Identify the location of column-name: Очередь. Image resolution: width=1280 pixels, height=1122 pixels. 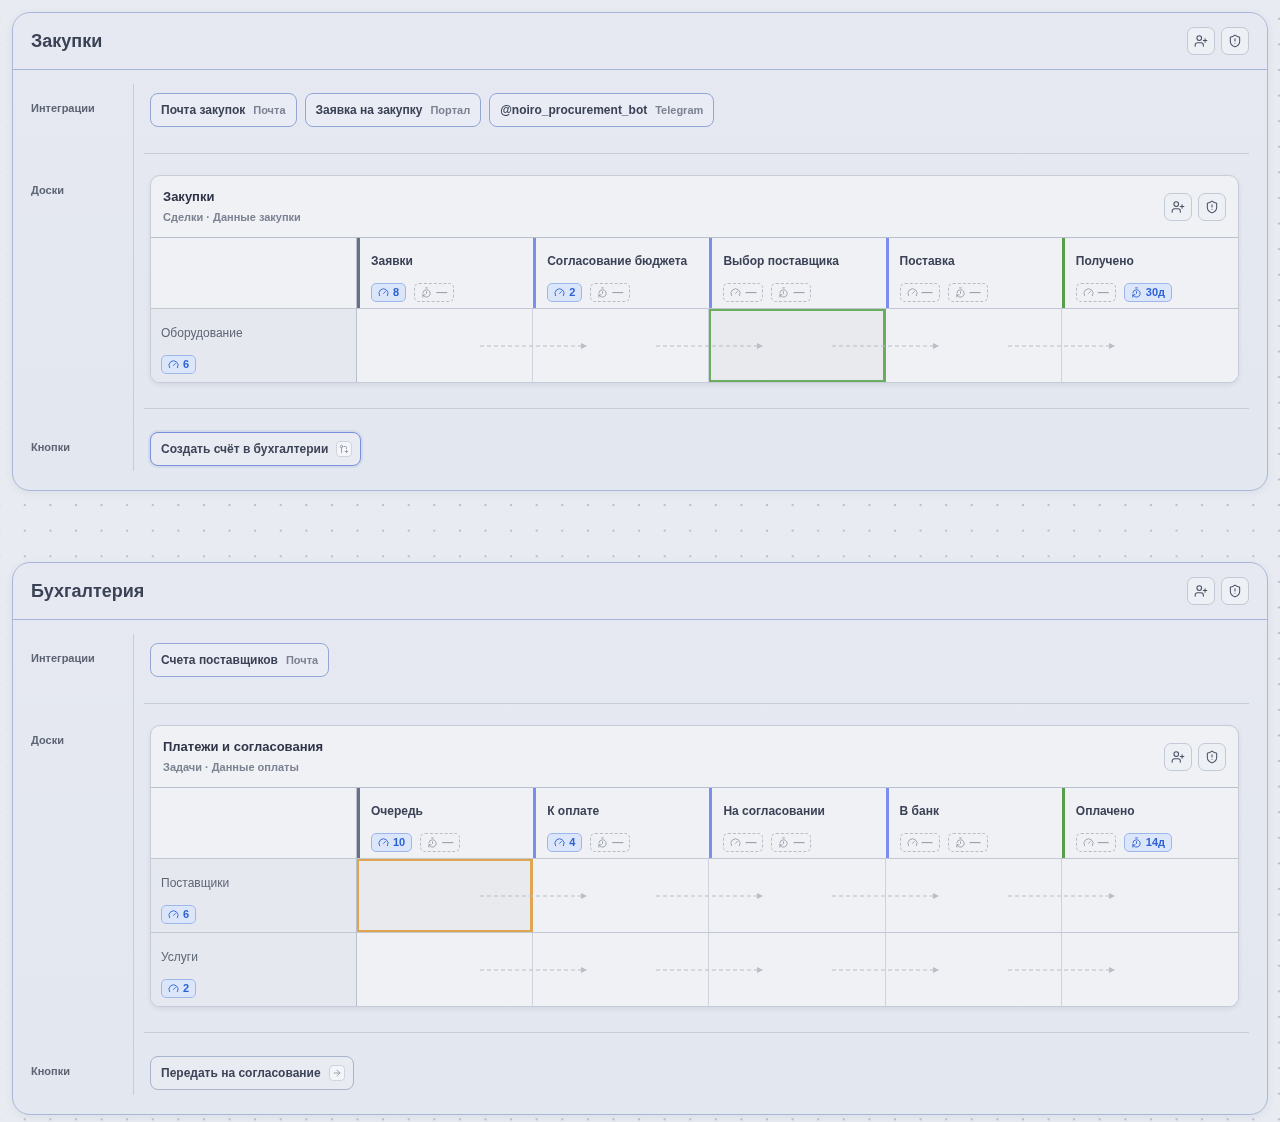
(397, 811).